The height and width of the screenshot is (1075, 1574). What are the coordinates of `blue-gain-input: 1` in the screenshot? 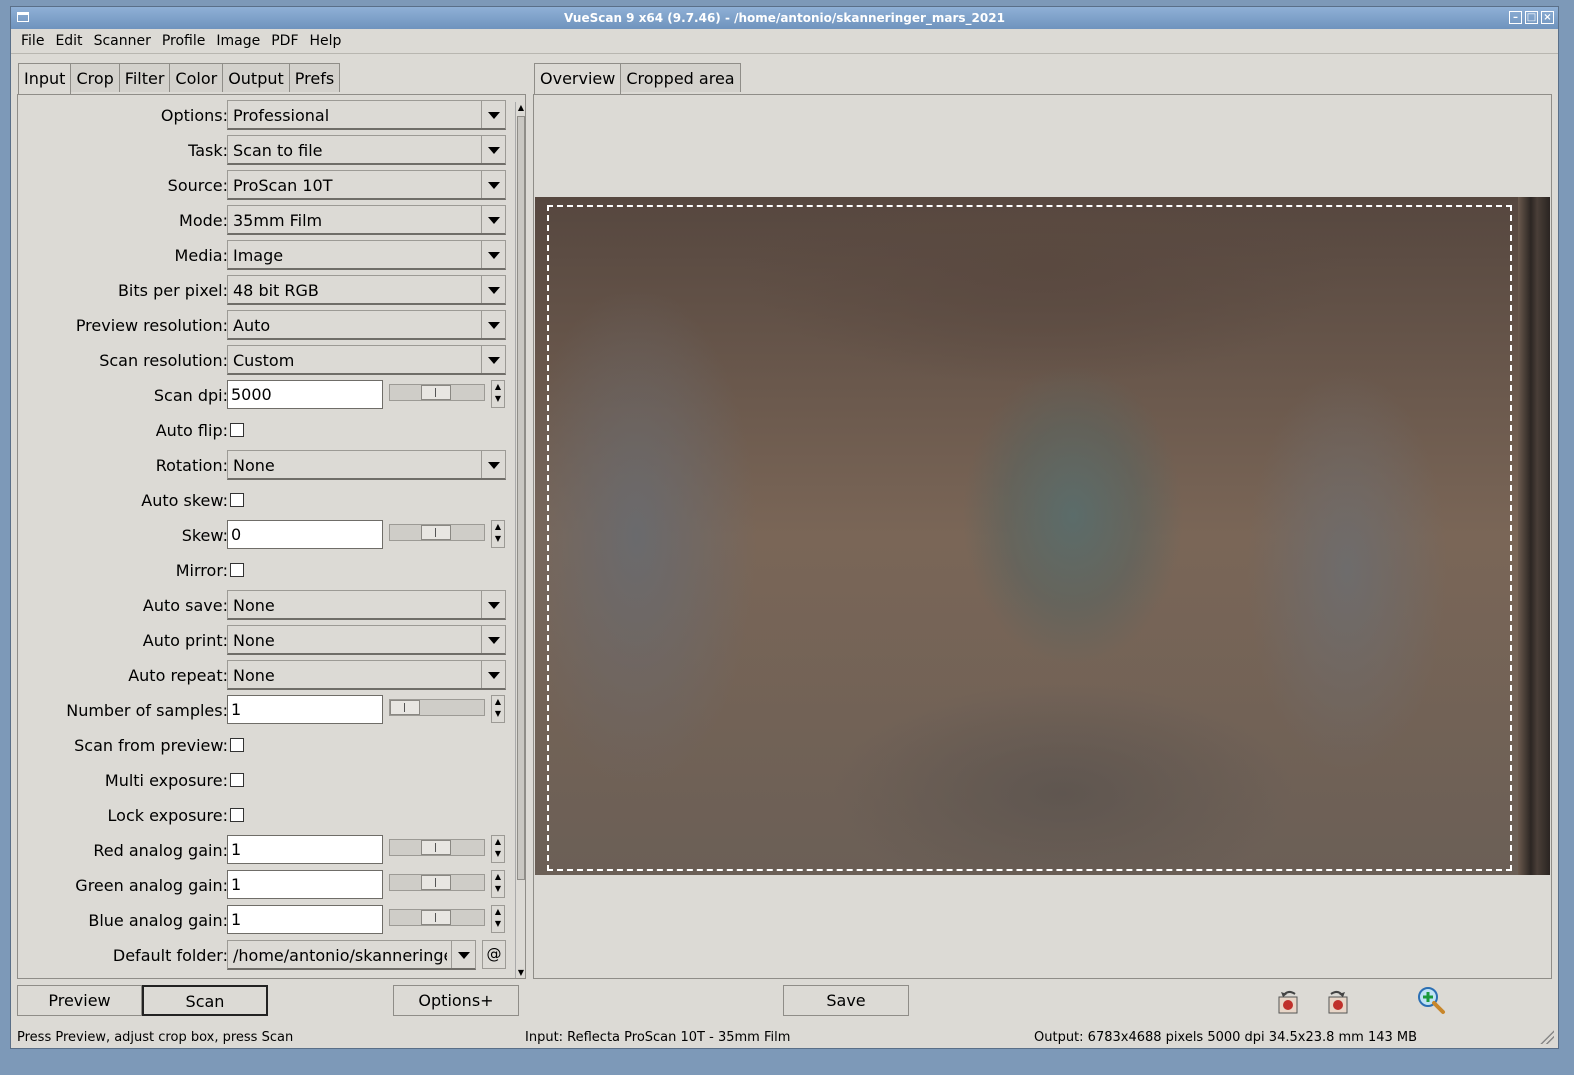 It's located at (305, 919).